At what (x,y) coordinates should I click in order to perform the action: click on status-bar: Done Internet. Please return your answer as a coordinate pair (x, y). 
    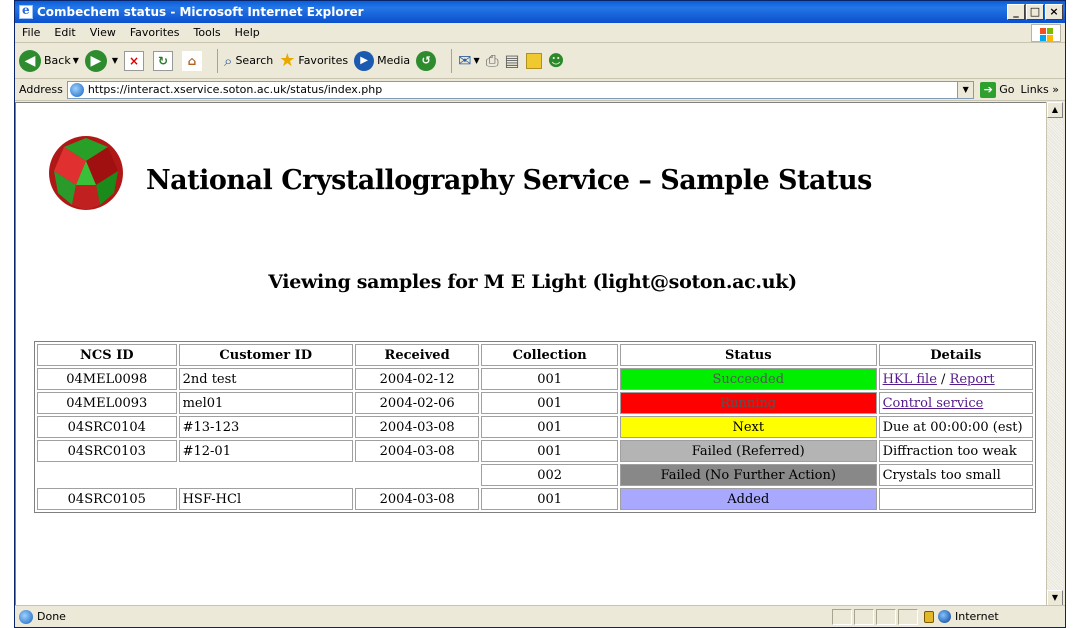
    Looking at the image, I should click on (540, 616).